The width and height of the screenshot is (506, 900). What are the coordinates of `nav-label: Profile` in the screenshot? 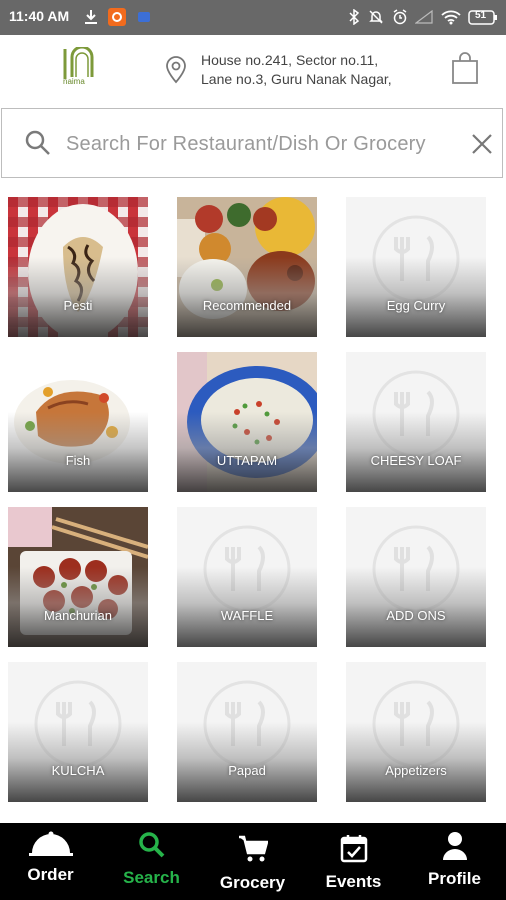 It's located at (454, 878).